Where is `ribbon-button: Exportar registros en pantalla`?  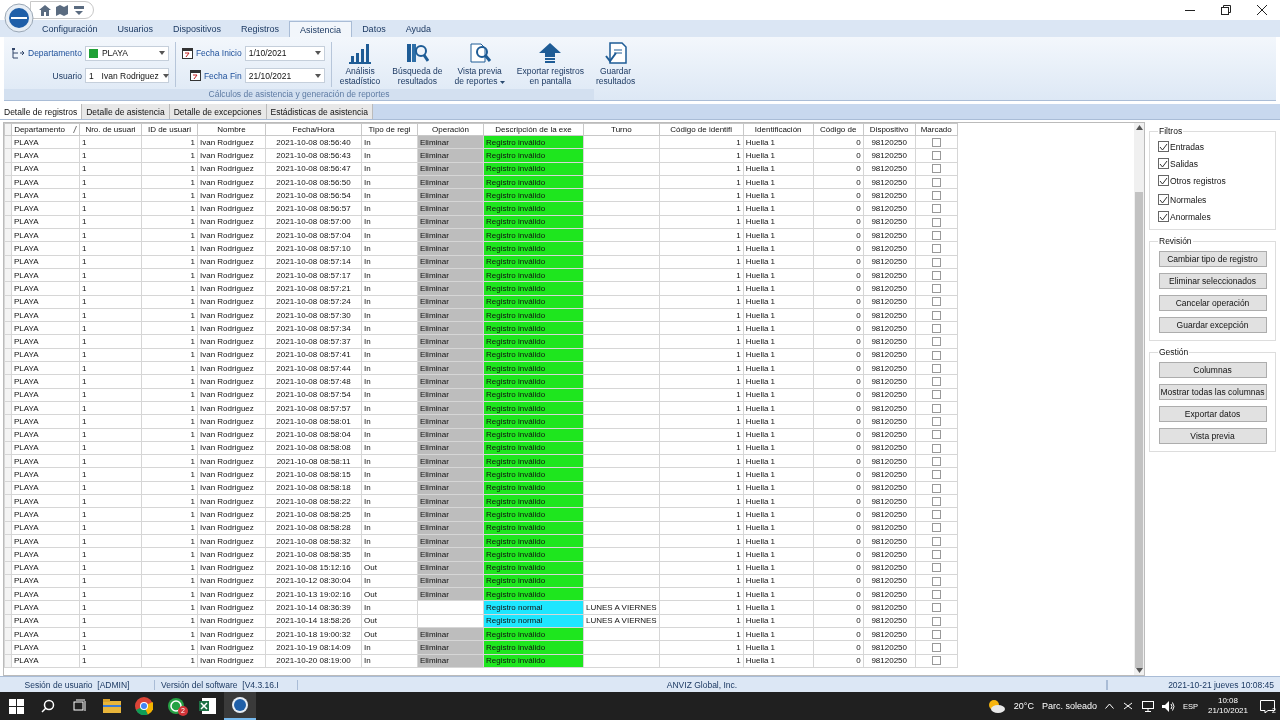 ribbon-button: Exportar registros en pantalla is located at coordinates (550, 64).